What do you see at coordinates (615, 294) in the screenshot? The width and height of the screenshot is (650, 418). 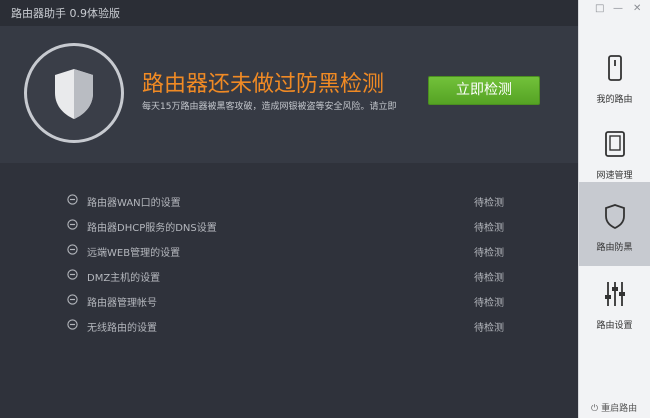 I see `sliders-icon` at bounding box center [615, 294].